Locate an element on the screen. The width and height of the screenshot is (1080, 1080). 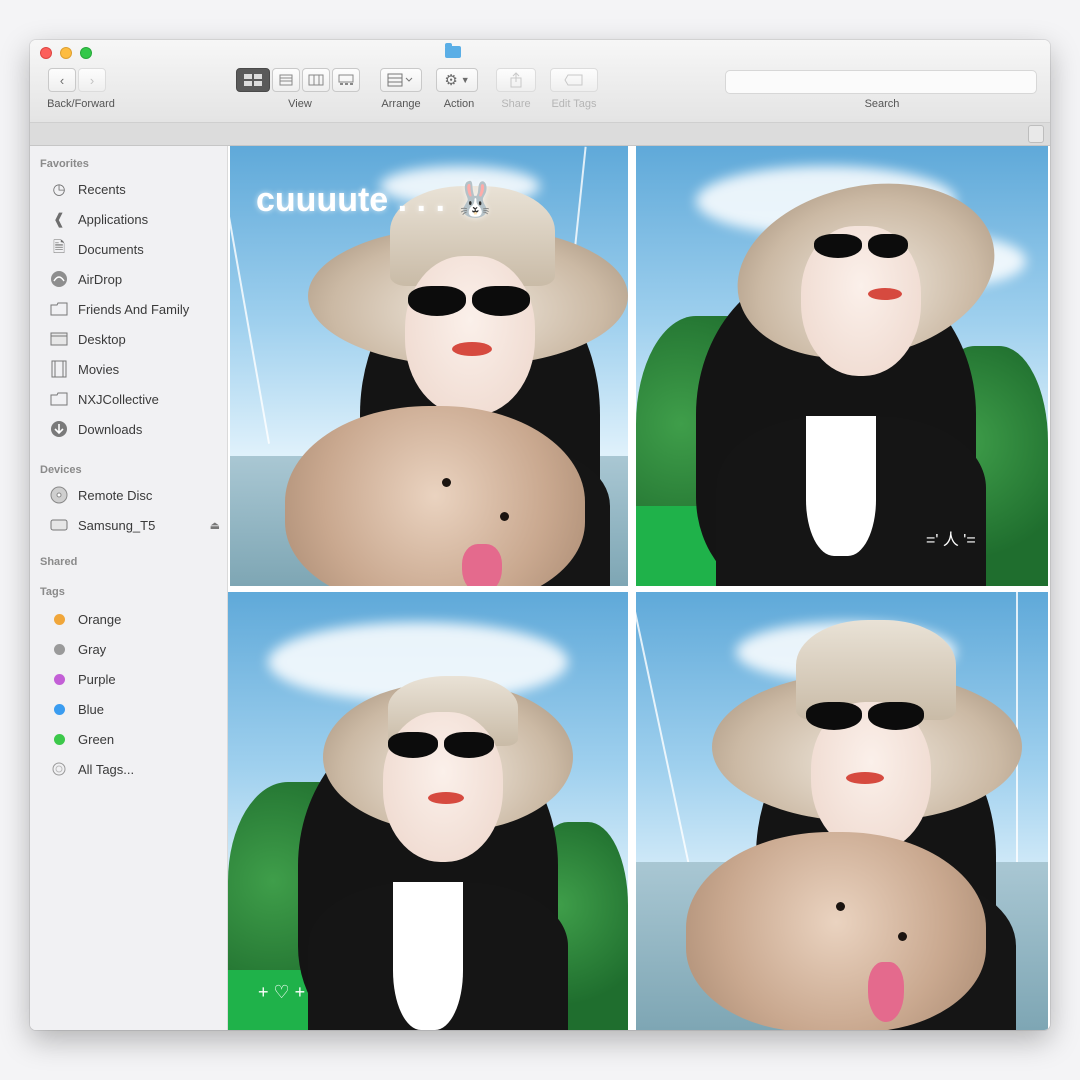
back-button: ‹ is located at coordinates (62, 80).